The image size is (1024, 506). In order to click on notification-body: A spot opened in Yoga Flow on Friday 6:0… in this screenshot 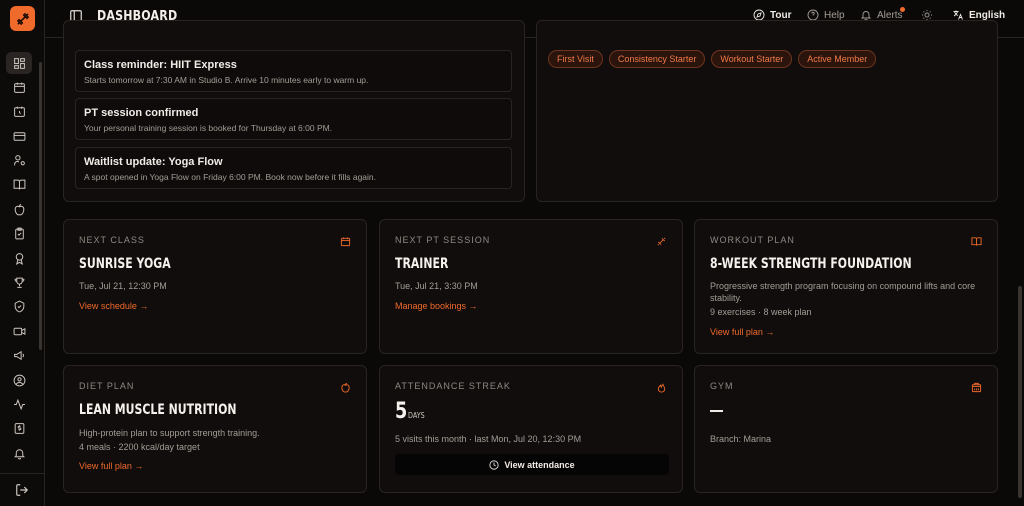, I will do `click(230, 177)`.